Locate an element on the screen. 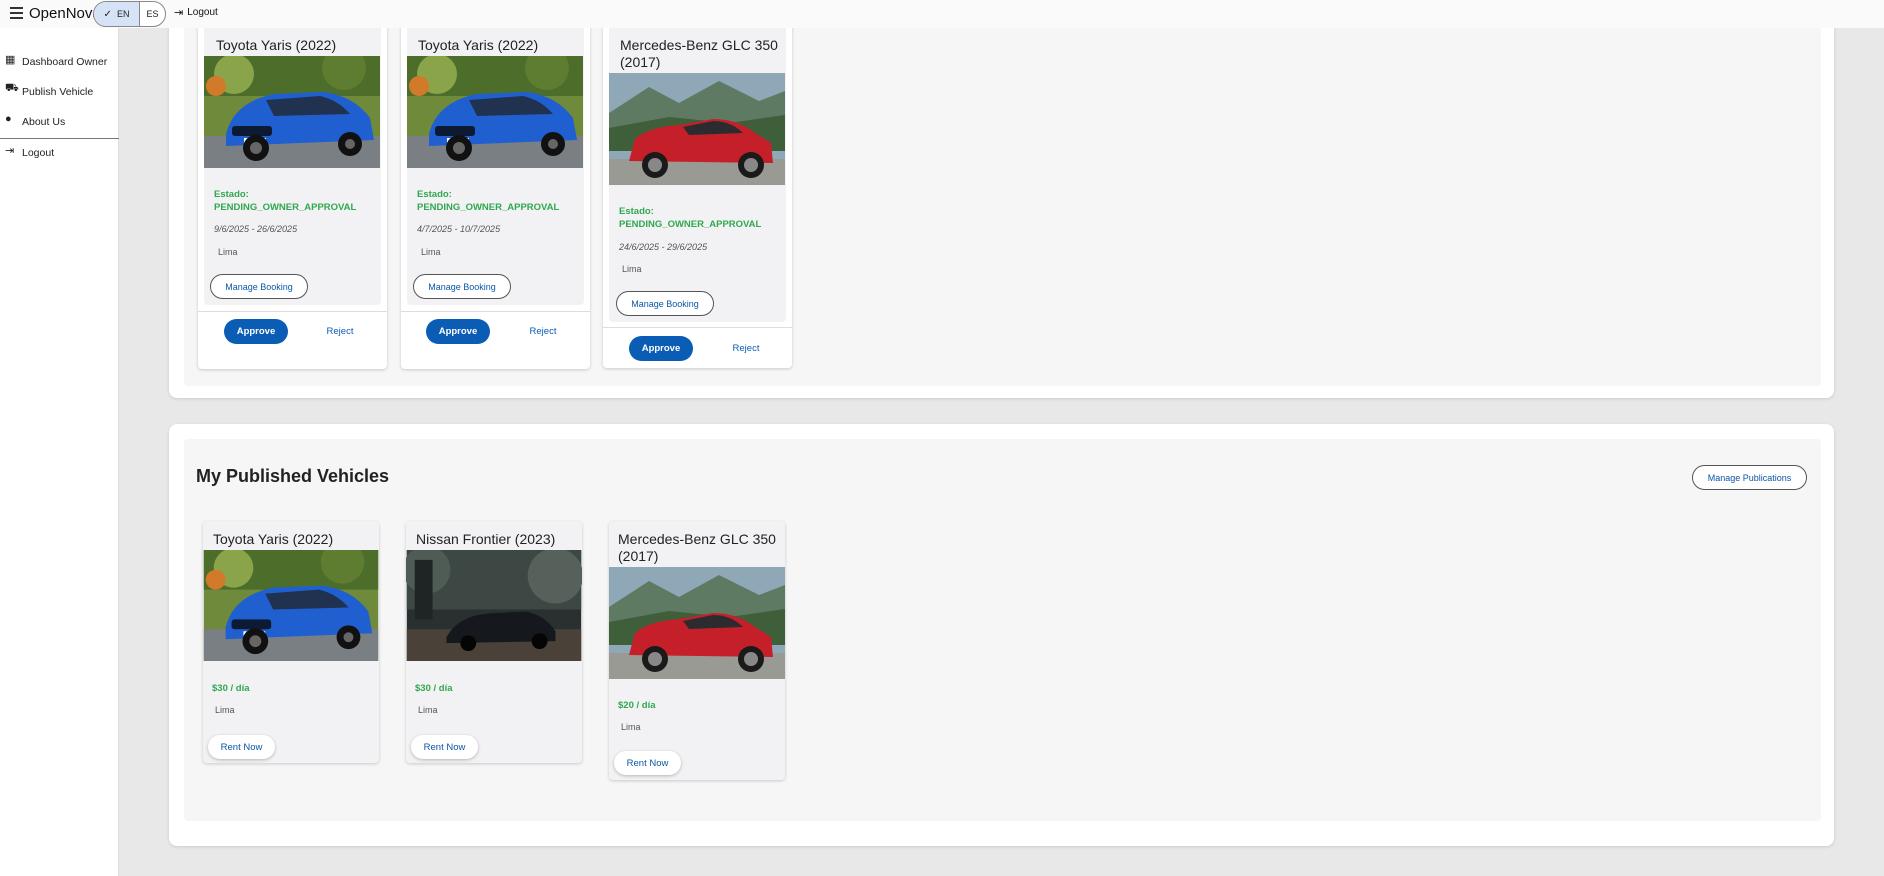 This screenshot has height=876, width=1884. sidebar-divider is located at coordinates (59, 138).